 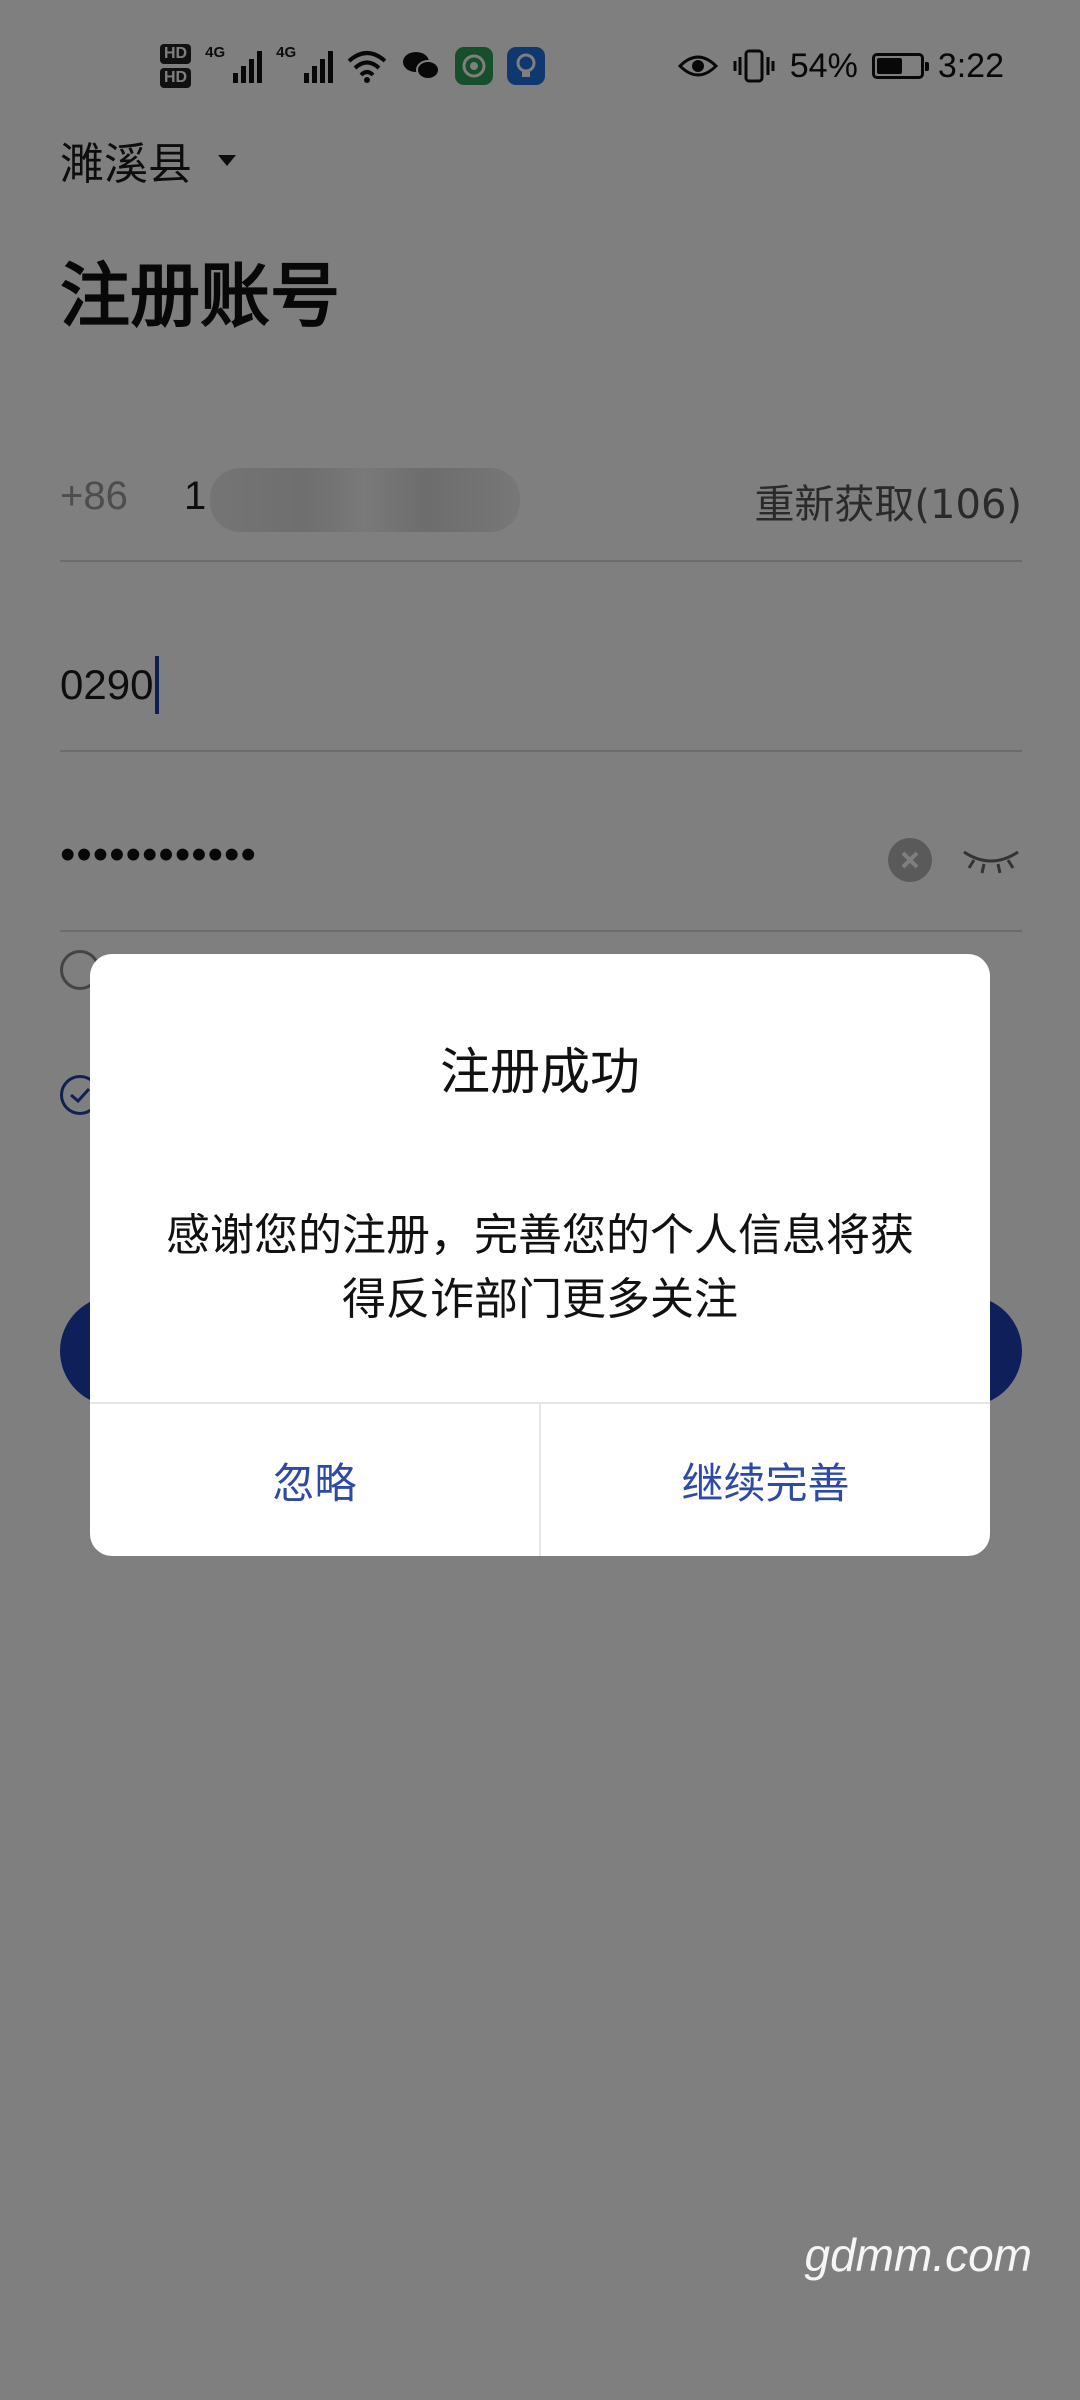 I want to click on dialog-message: 感谢您的注册，完善您的个人信息将获得反诈部门更多关注, so click(x=540, y=1267).